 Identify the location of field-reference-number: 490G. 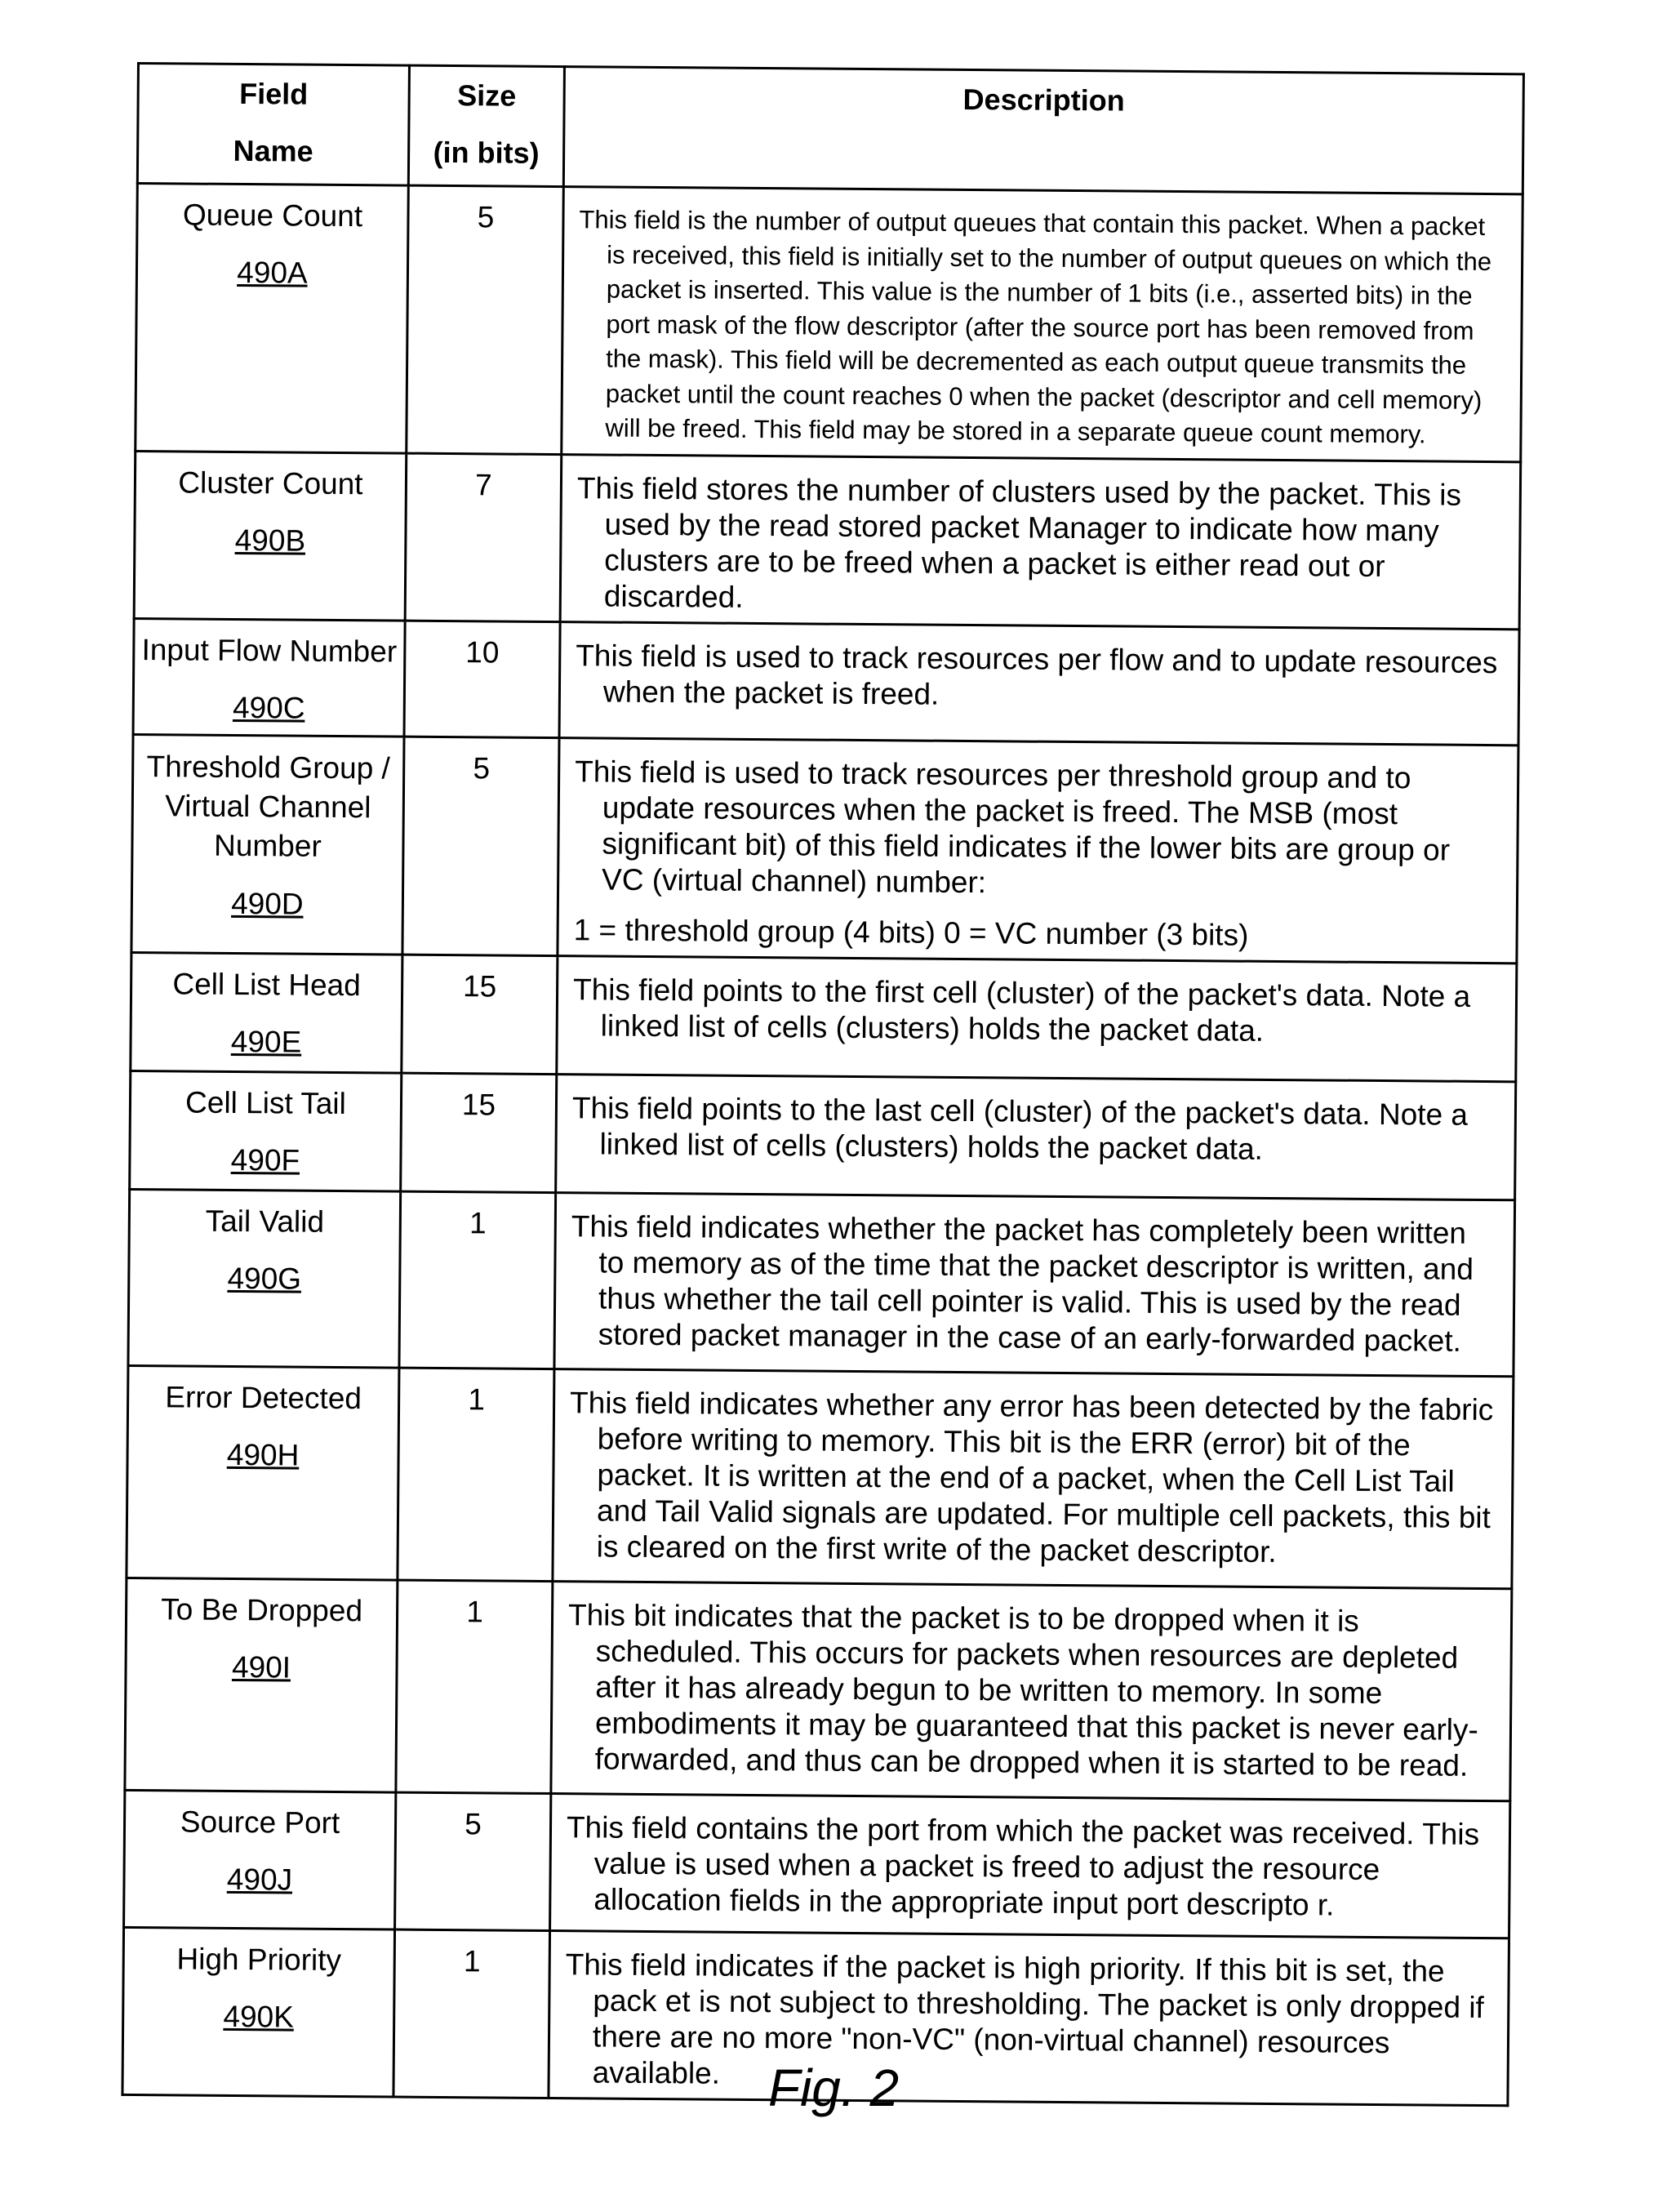
(264, 1279).